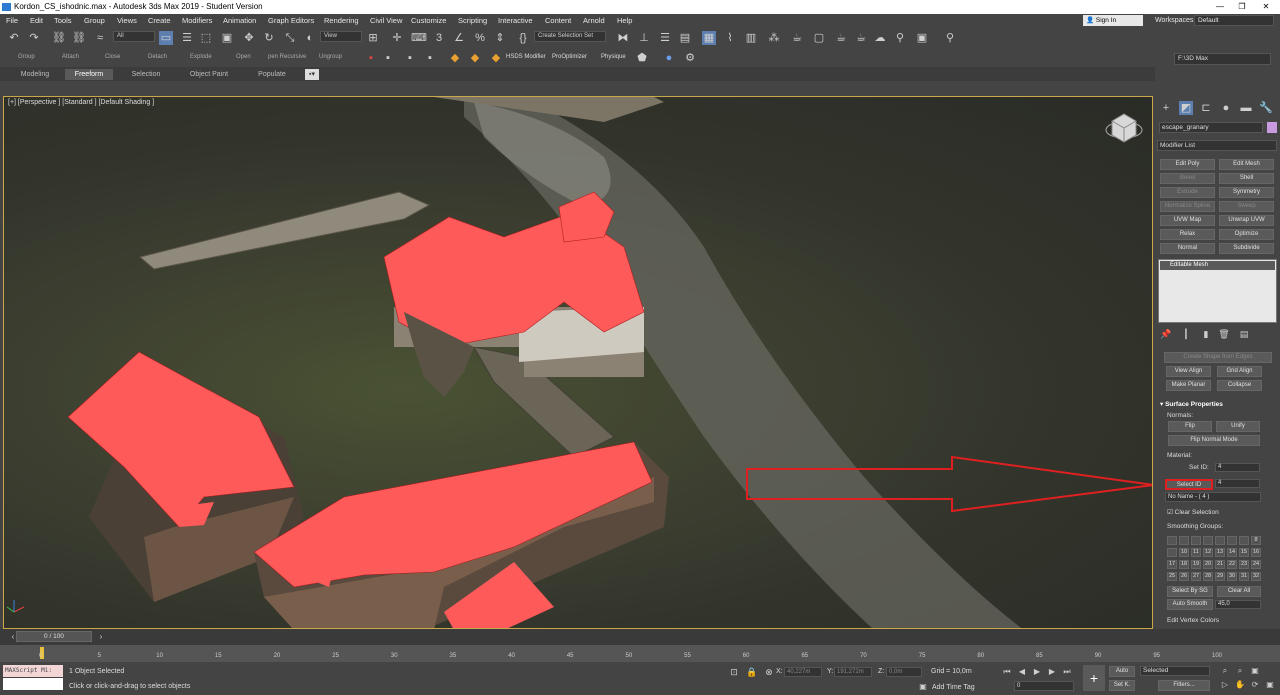  What do you see at coordinates (613, 57) in the screenshot?
I see `physique-label: Physique` at bounding box center [613, 57].